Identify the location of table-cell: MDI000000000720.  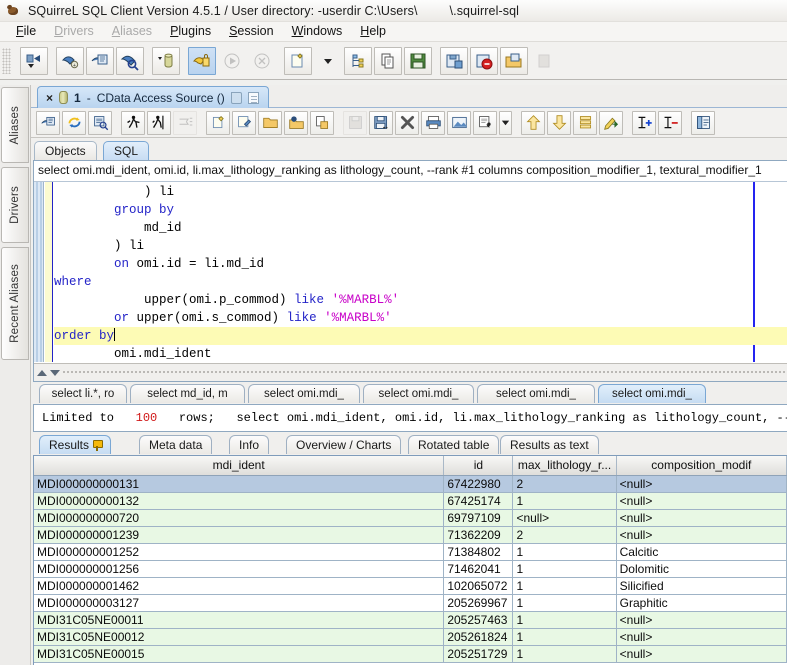
(239, 518).